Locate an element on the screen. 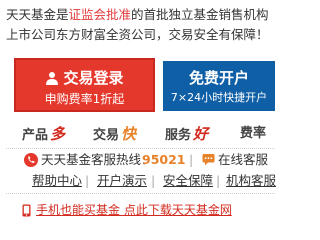  mobile-promo: 手机也能买基金 点此下载天天基金网 is located at coordinates (137, 210).